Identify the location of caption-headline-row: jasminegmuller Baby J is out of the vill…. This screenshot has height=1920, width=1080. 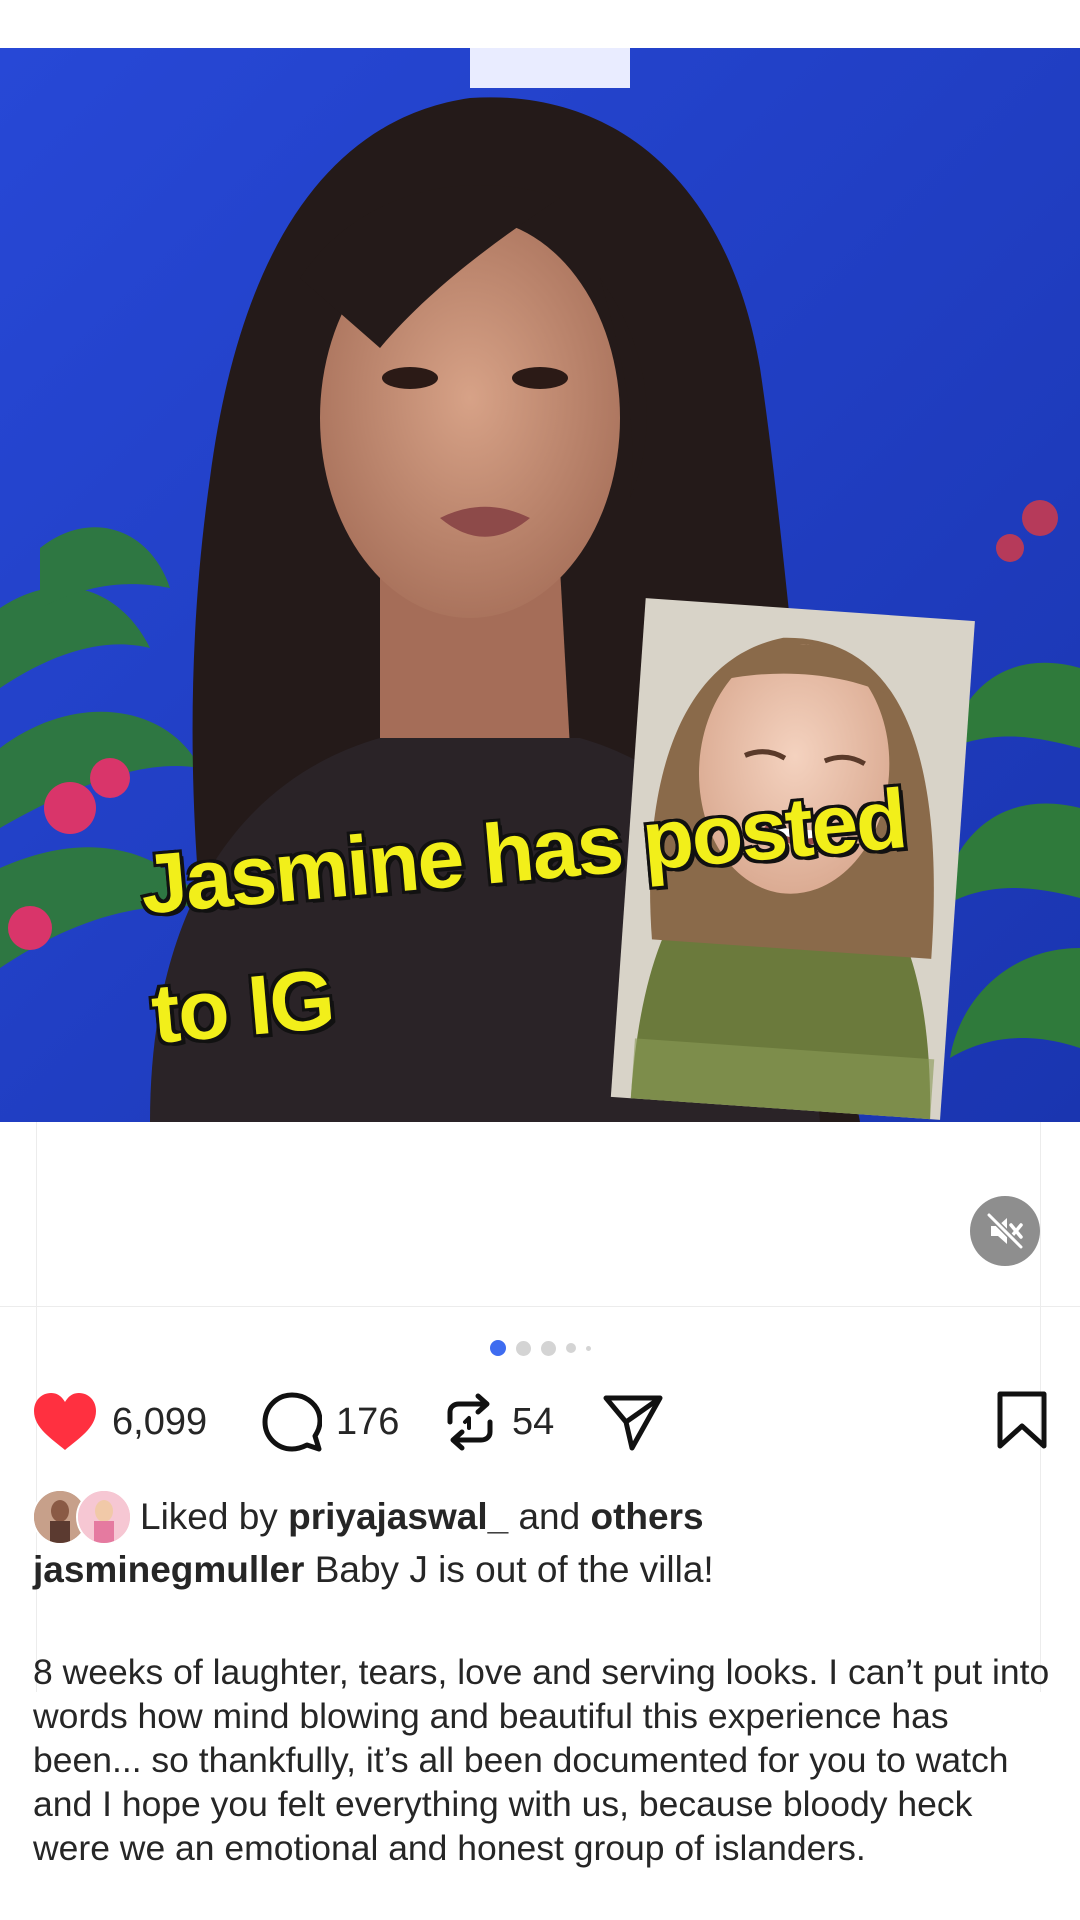
(543, 1570).